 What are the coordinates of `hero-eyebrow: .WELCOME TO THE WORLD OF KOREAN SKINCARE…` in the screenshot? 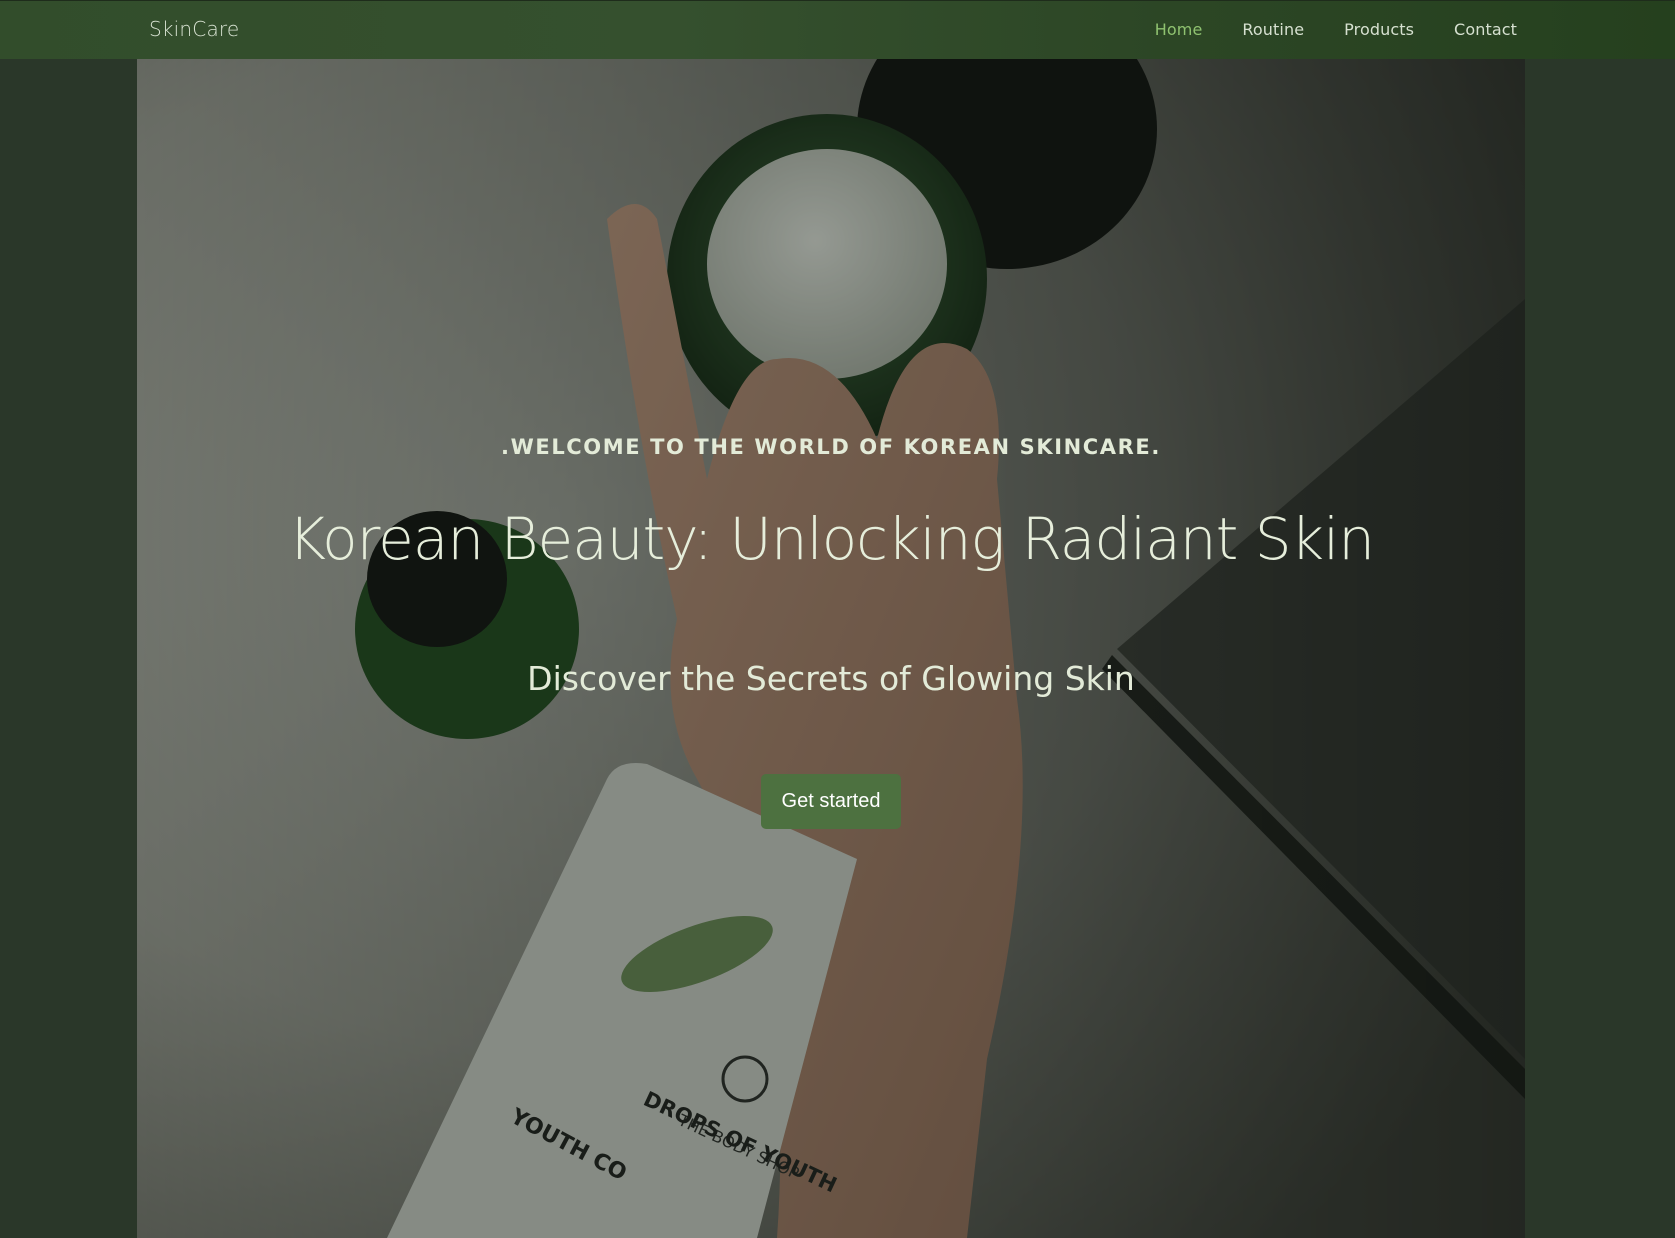 It's located at (831, 447).